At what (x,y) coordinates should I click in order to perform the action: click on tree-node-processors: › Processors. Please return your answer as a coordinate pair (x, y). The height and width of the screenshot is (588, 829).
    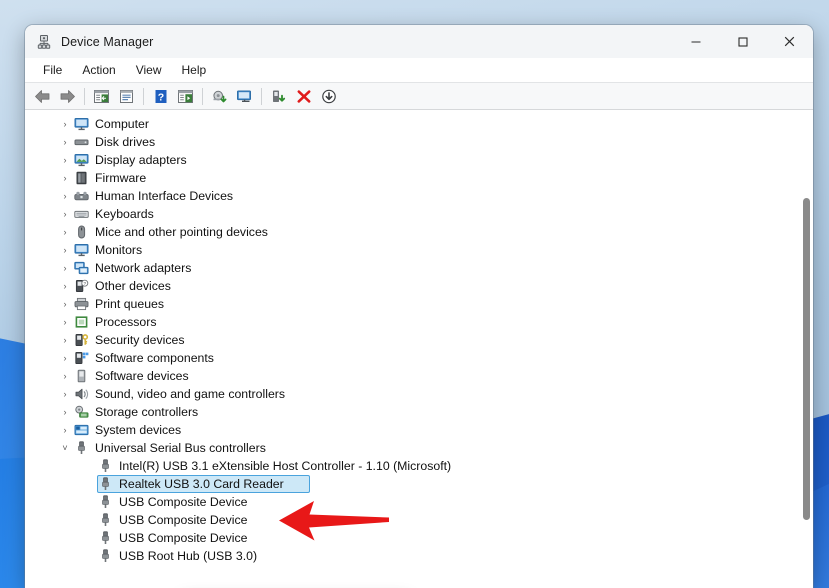
    Looking at the image, I should click on (419, 322).